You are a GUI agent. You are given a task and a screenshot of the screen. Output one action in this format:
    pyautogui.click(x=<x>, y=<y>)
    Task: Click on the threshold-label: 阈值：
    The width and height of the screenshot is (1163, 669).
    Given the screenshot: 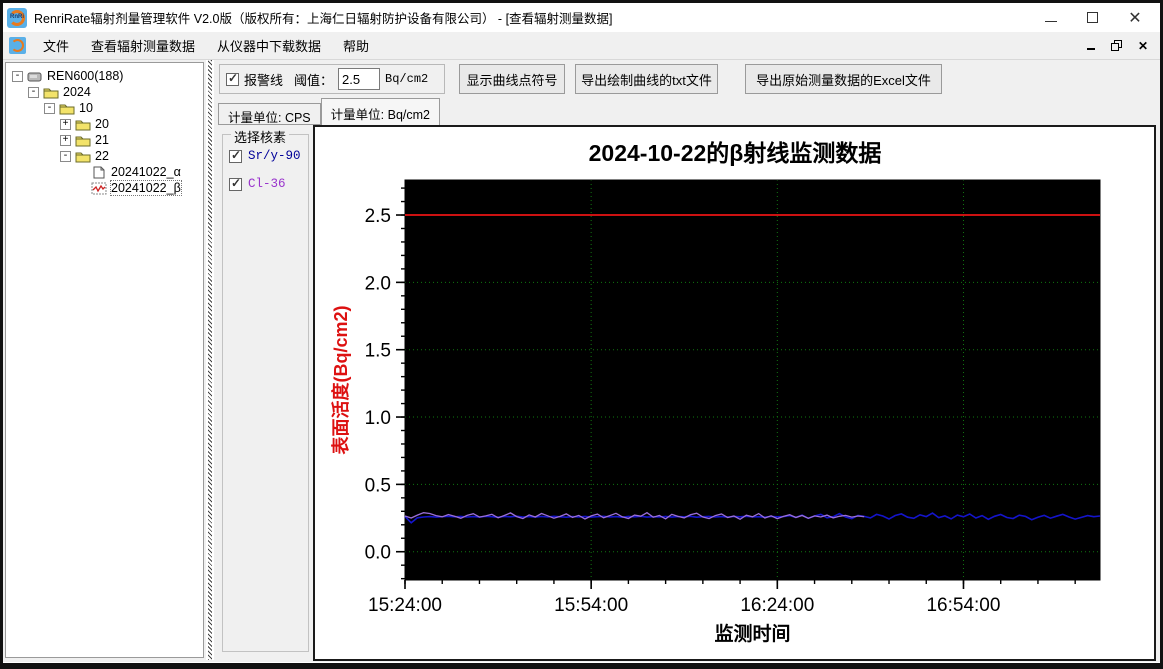 What is the action you would take?
    pyautogui.click(x=314, y=80)
    